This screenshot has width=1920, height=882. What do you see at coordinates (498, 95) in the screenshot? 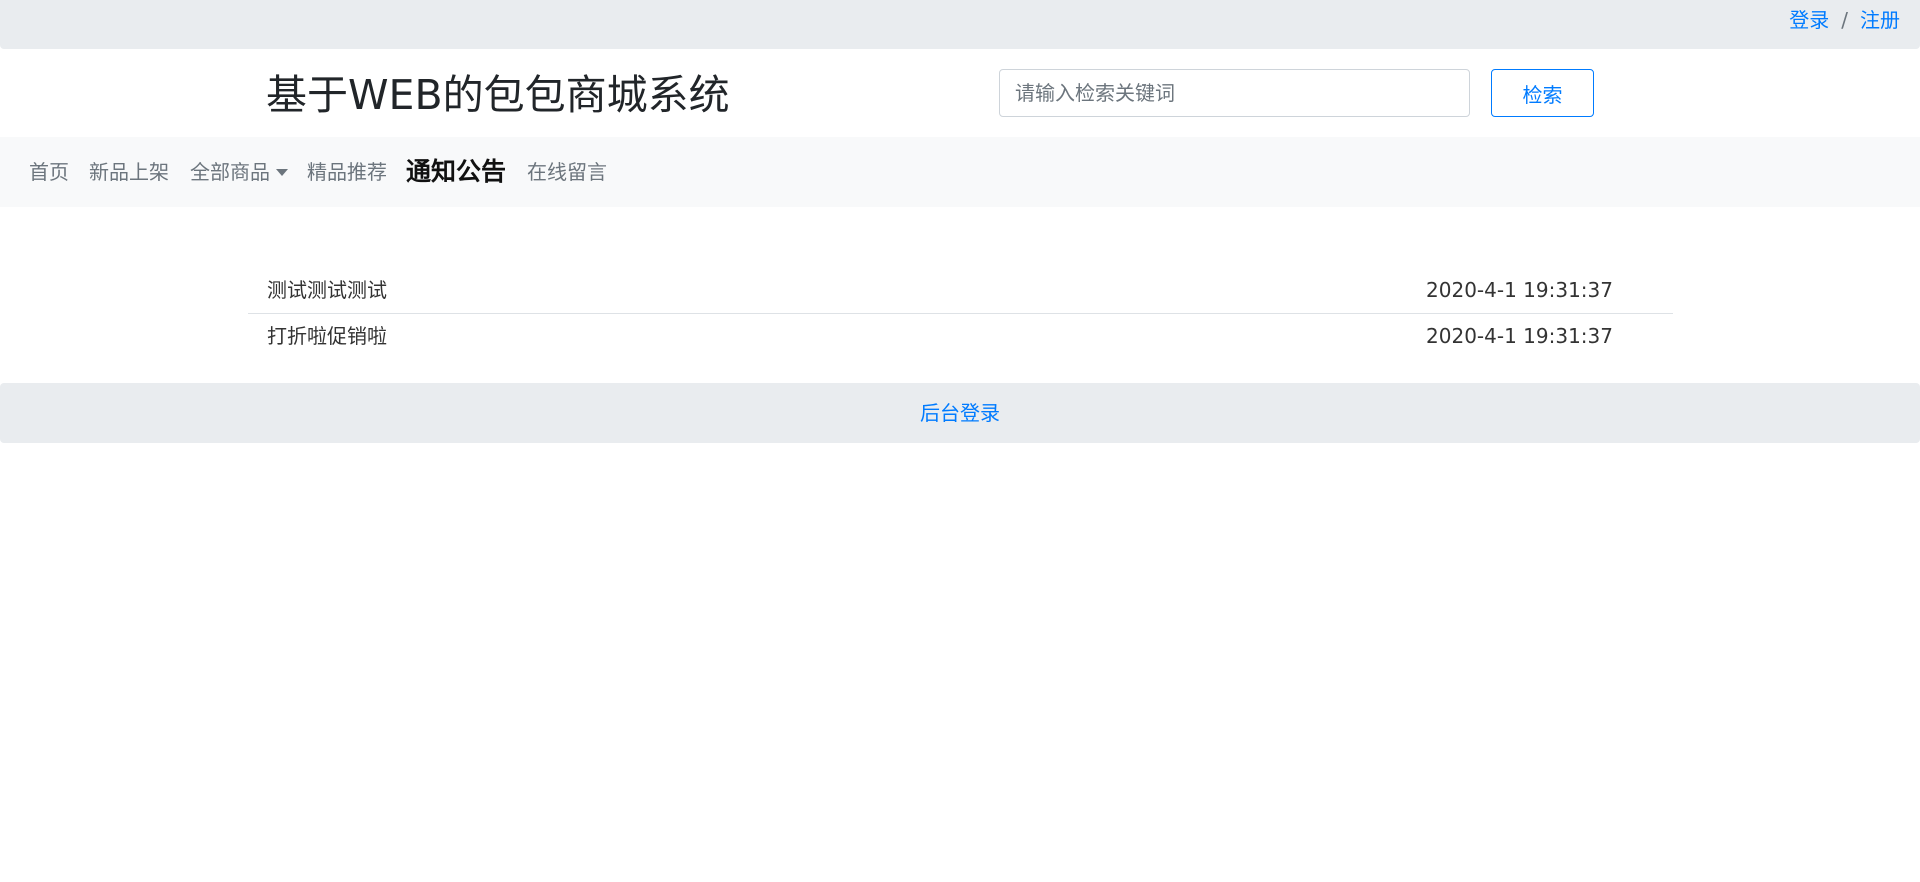
I see `site-title: 基于WEB的包包商城系统` at bounding box center [498, 95].